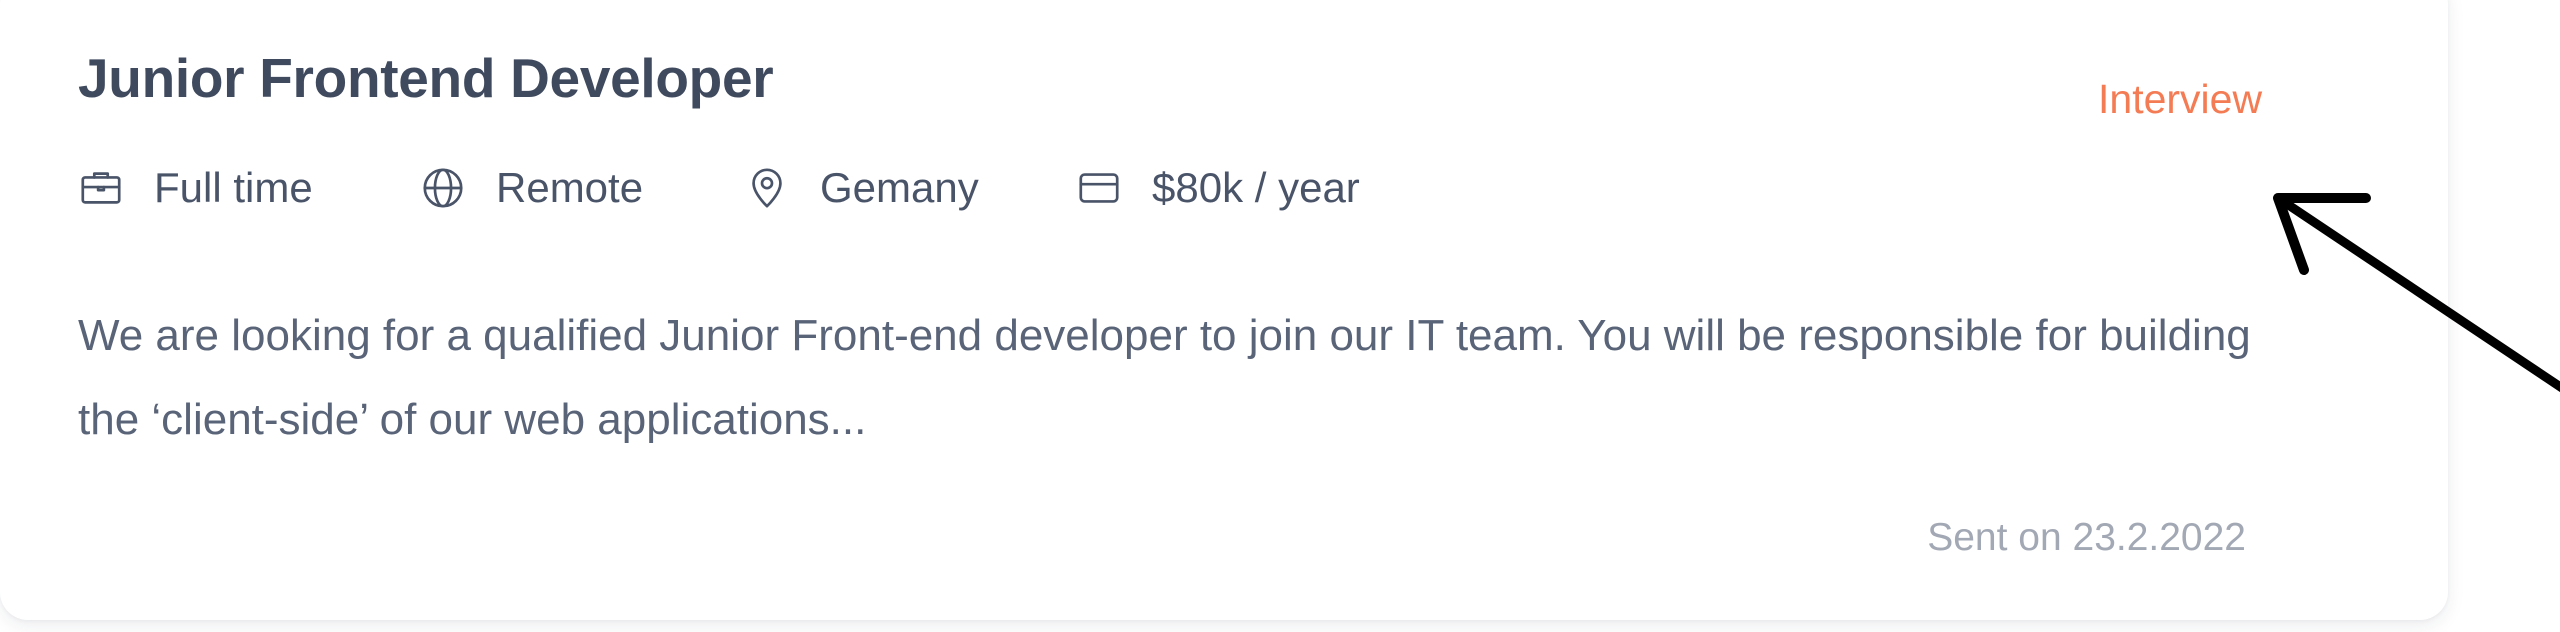 The height and width of the screenshot is (632, 2560). I want to click on sent-date: Sent on 23.2.2022, so click(2086, 537).